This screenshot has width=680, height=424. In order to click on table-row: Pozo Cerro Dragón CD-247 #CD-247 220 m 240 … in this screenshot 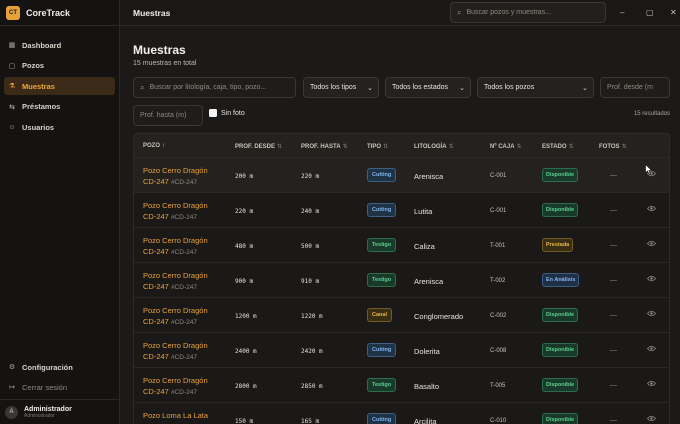, I will do `click(401, 210)`.